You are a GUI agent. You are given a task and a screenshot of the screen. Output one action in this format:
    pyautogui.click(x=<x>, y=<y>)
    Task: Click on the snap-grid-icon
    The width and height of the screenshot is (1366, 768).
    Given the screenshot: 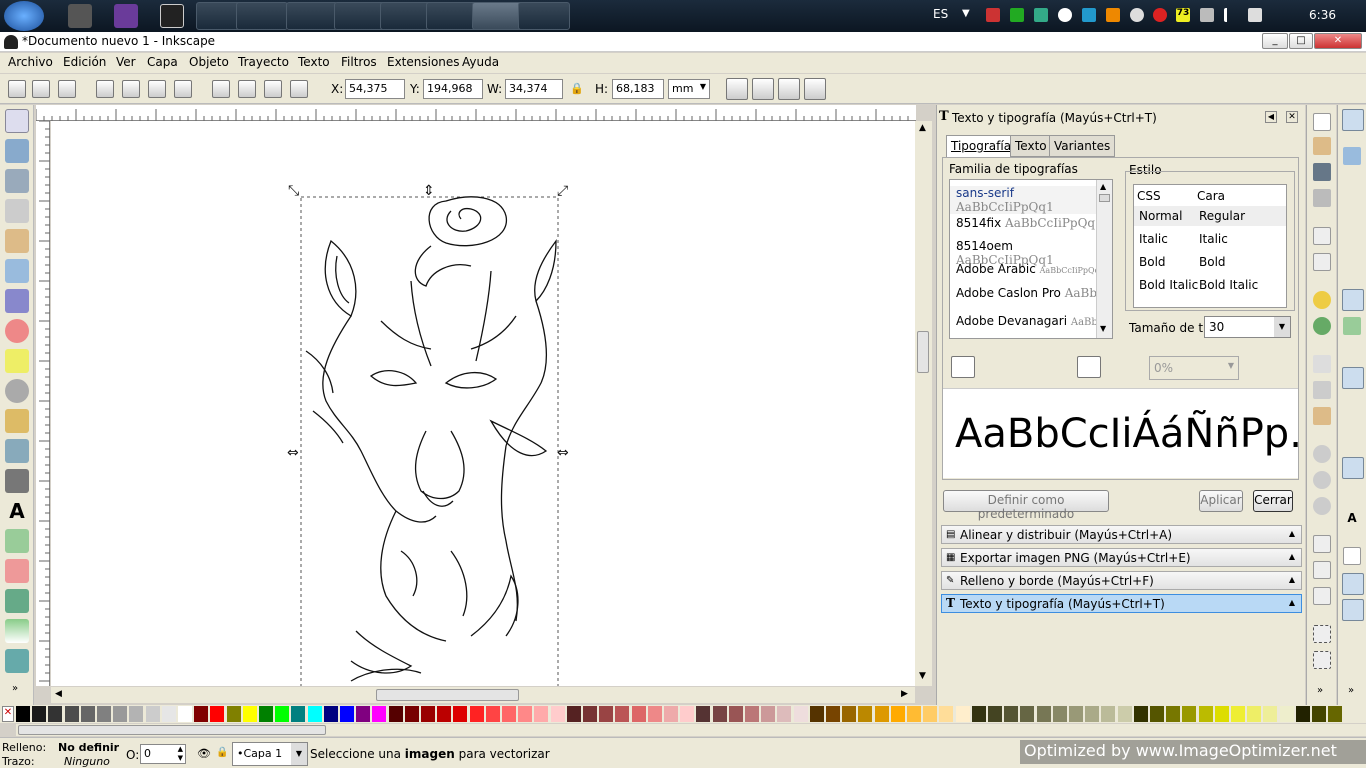 What is the action you would take?
    pyautogui.click(x=1353, y=584)
    